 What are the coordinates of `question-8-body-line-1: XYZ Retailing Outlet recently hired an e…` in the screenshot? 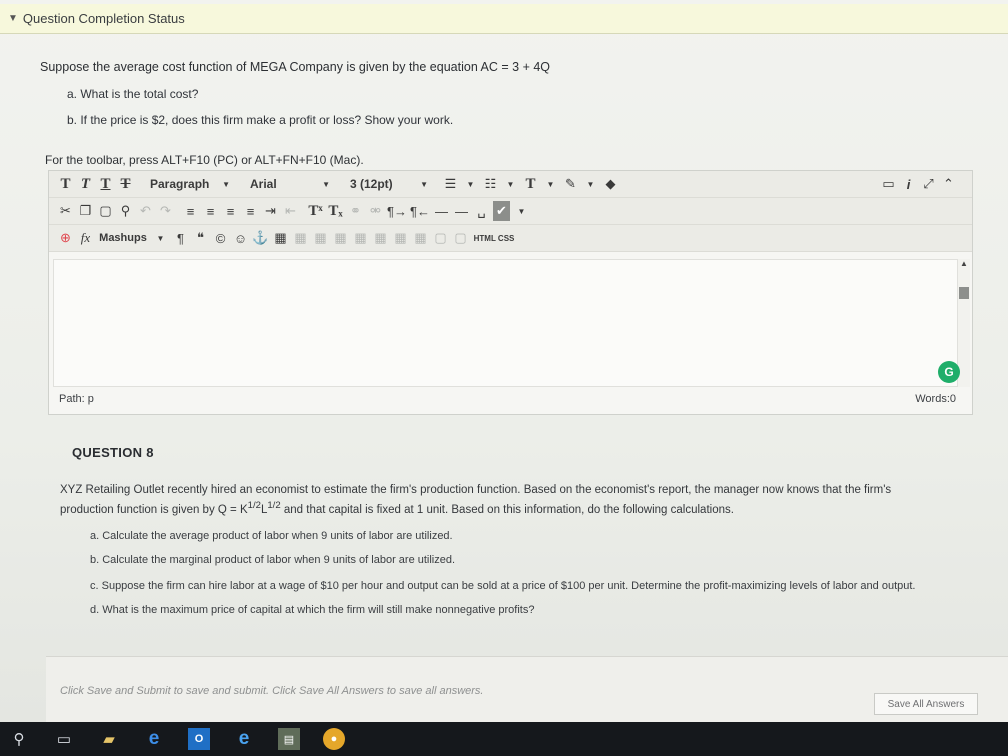 It's located at (476, 490).